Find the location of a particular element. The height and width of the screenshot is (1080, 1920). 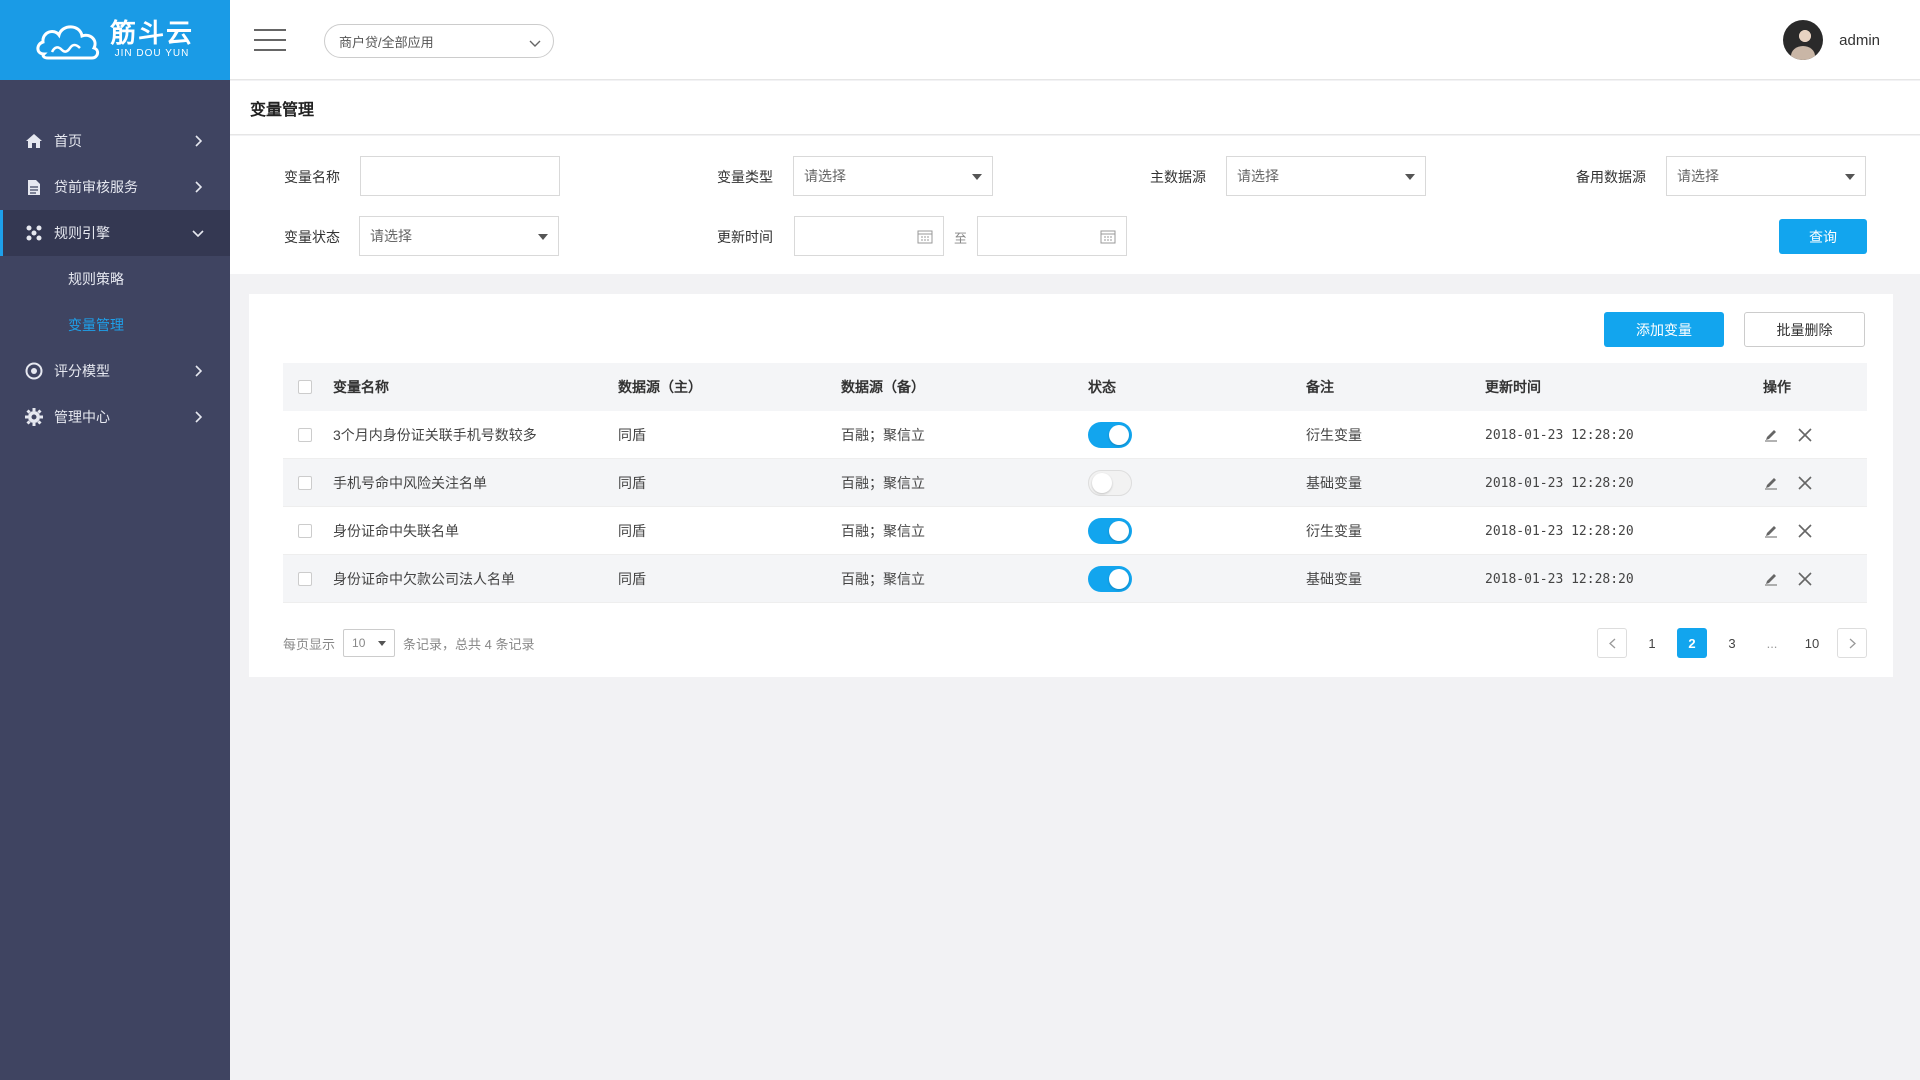

sidebar-item-label: 管理中心 is located at coordinates (82, 417).